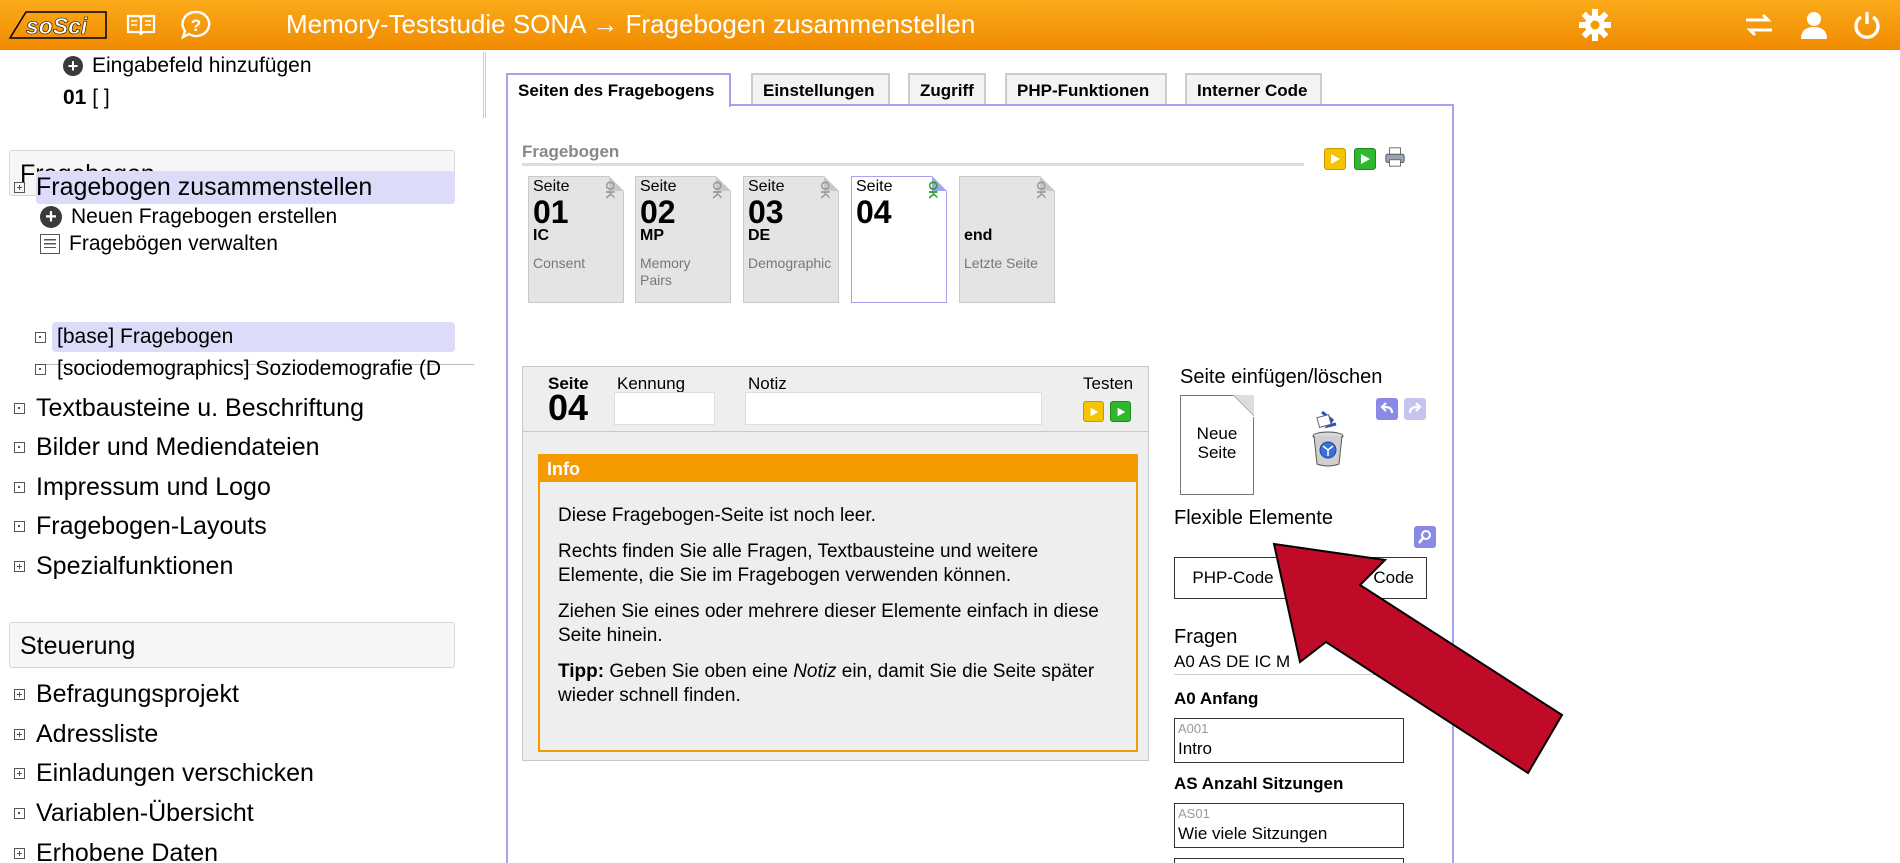 Image resolution: width=1900 pixels, height=863 pixels. What do you see at coordinates (1294, 674) in the screenshot?
I see `divider` at bounding box center [1294, 674].